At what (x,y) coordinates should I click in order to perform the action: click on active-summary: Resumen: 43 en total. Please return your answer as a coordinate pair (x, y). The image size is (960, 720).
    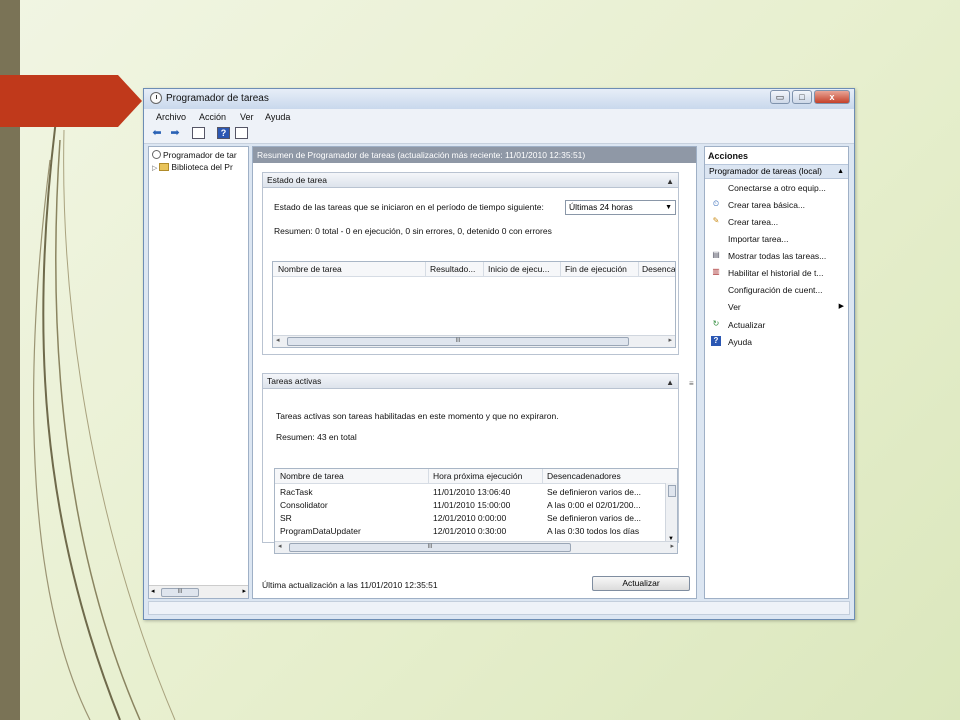
    Looking at the image, I should click on (316, 437).